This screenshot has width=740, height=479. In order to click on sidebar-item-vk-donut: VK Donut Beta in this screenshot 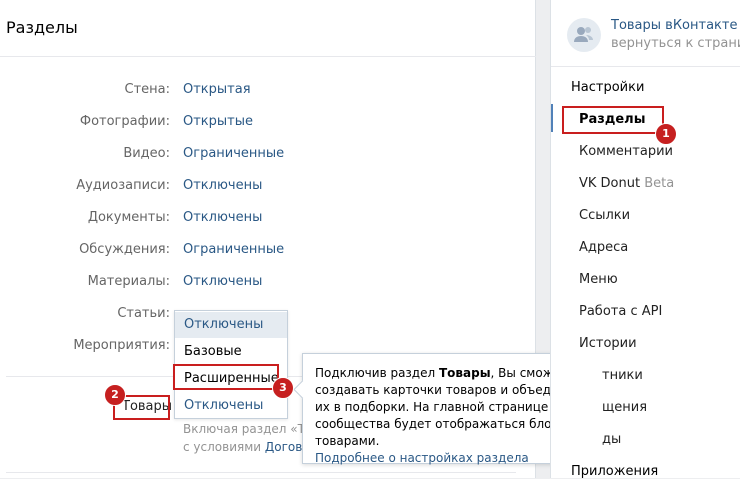, I will do `click(626, 183)`.